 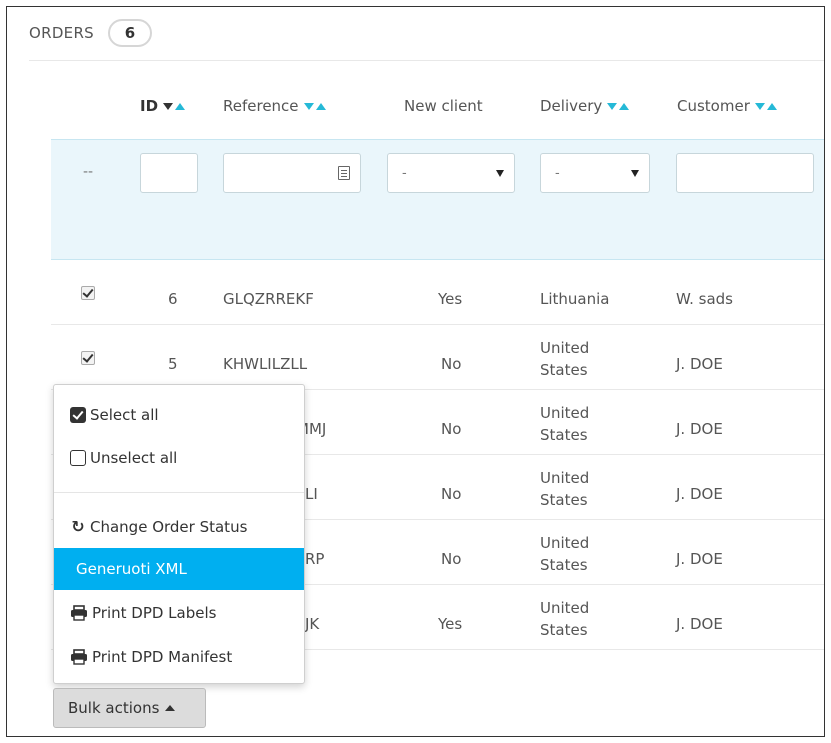 I want to click on customer-filter-input, so click(x=745, y=173).